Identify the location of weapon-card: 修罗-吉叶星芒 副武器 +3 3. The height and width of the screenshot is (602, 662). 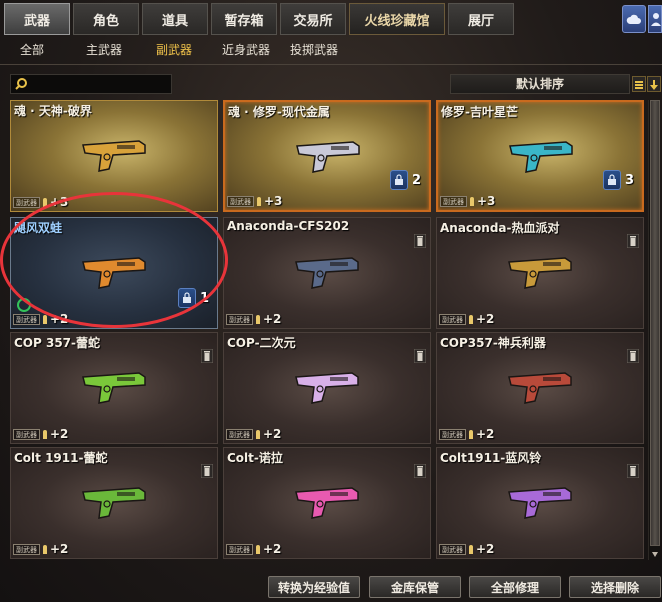
(540, 156).